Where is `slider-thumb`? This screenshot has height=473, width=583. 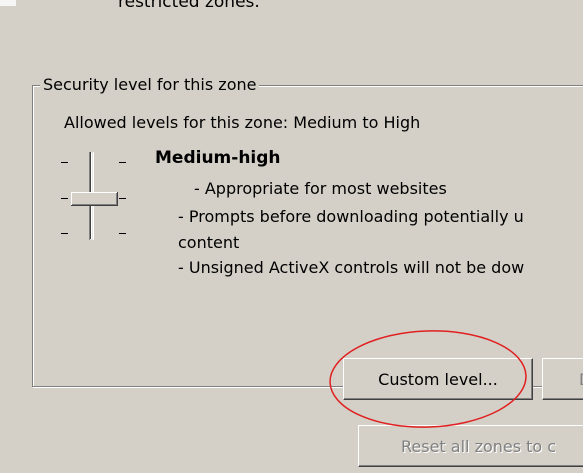
slider-thumb is located at coordinates (94, 199).